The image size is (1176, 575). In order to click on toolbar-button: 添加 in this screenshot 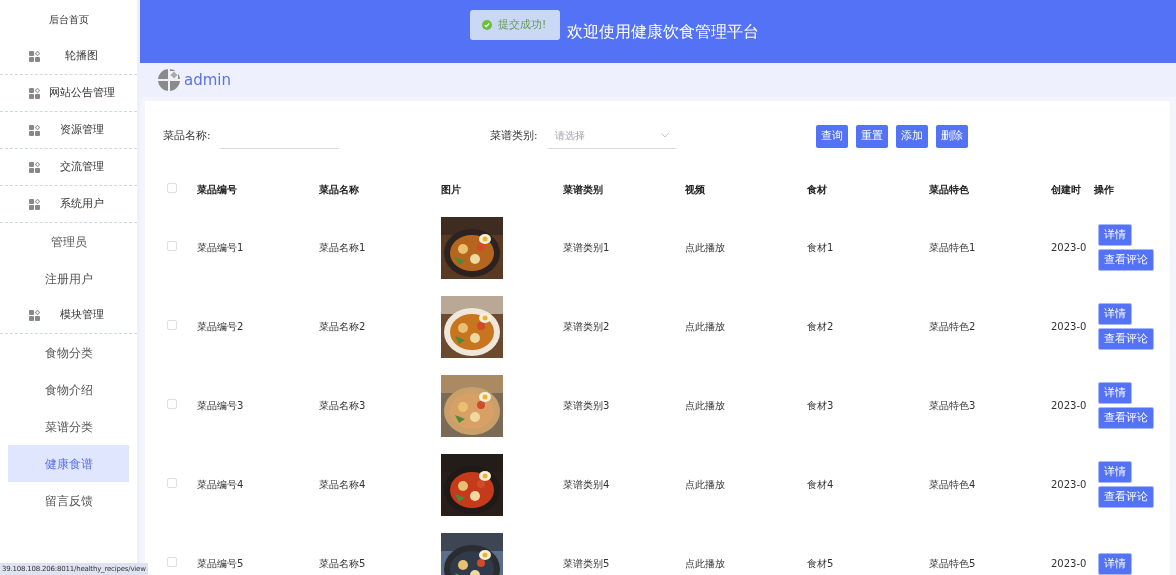, I will do `click(912, 136)`.